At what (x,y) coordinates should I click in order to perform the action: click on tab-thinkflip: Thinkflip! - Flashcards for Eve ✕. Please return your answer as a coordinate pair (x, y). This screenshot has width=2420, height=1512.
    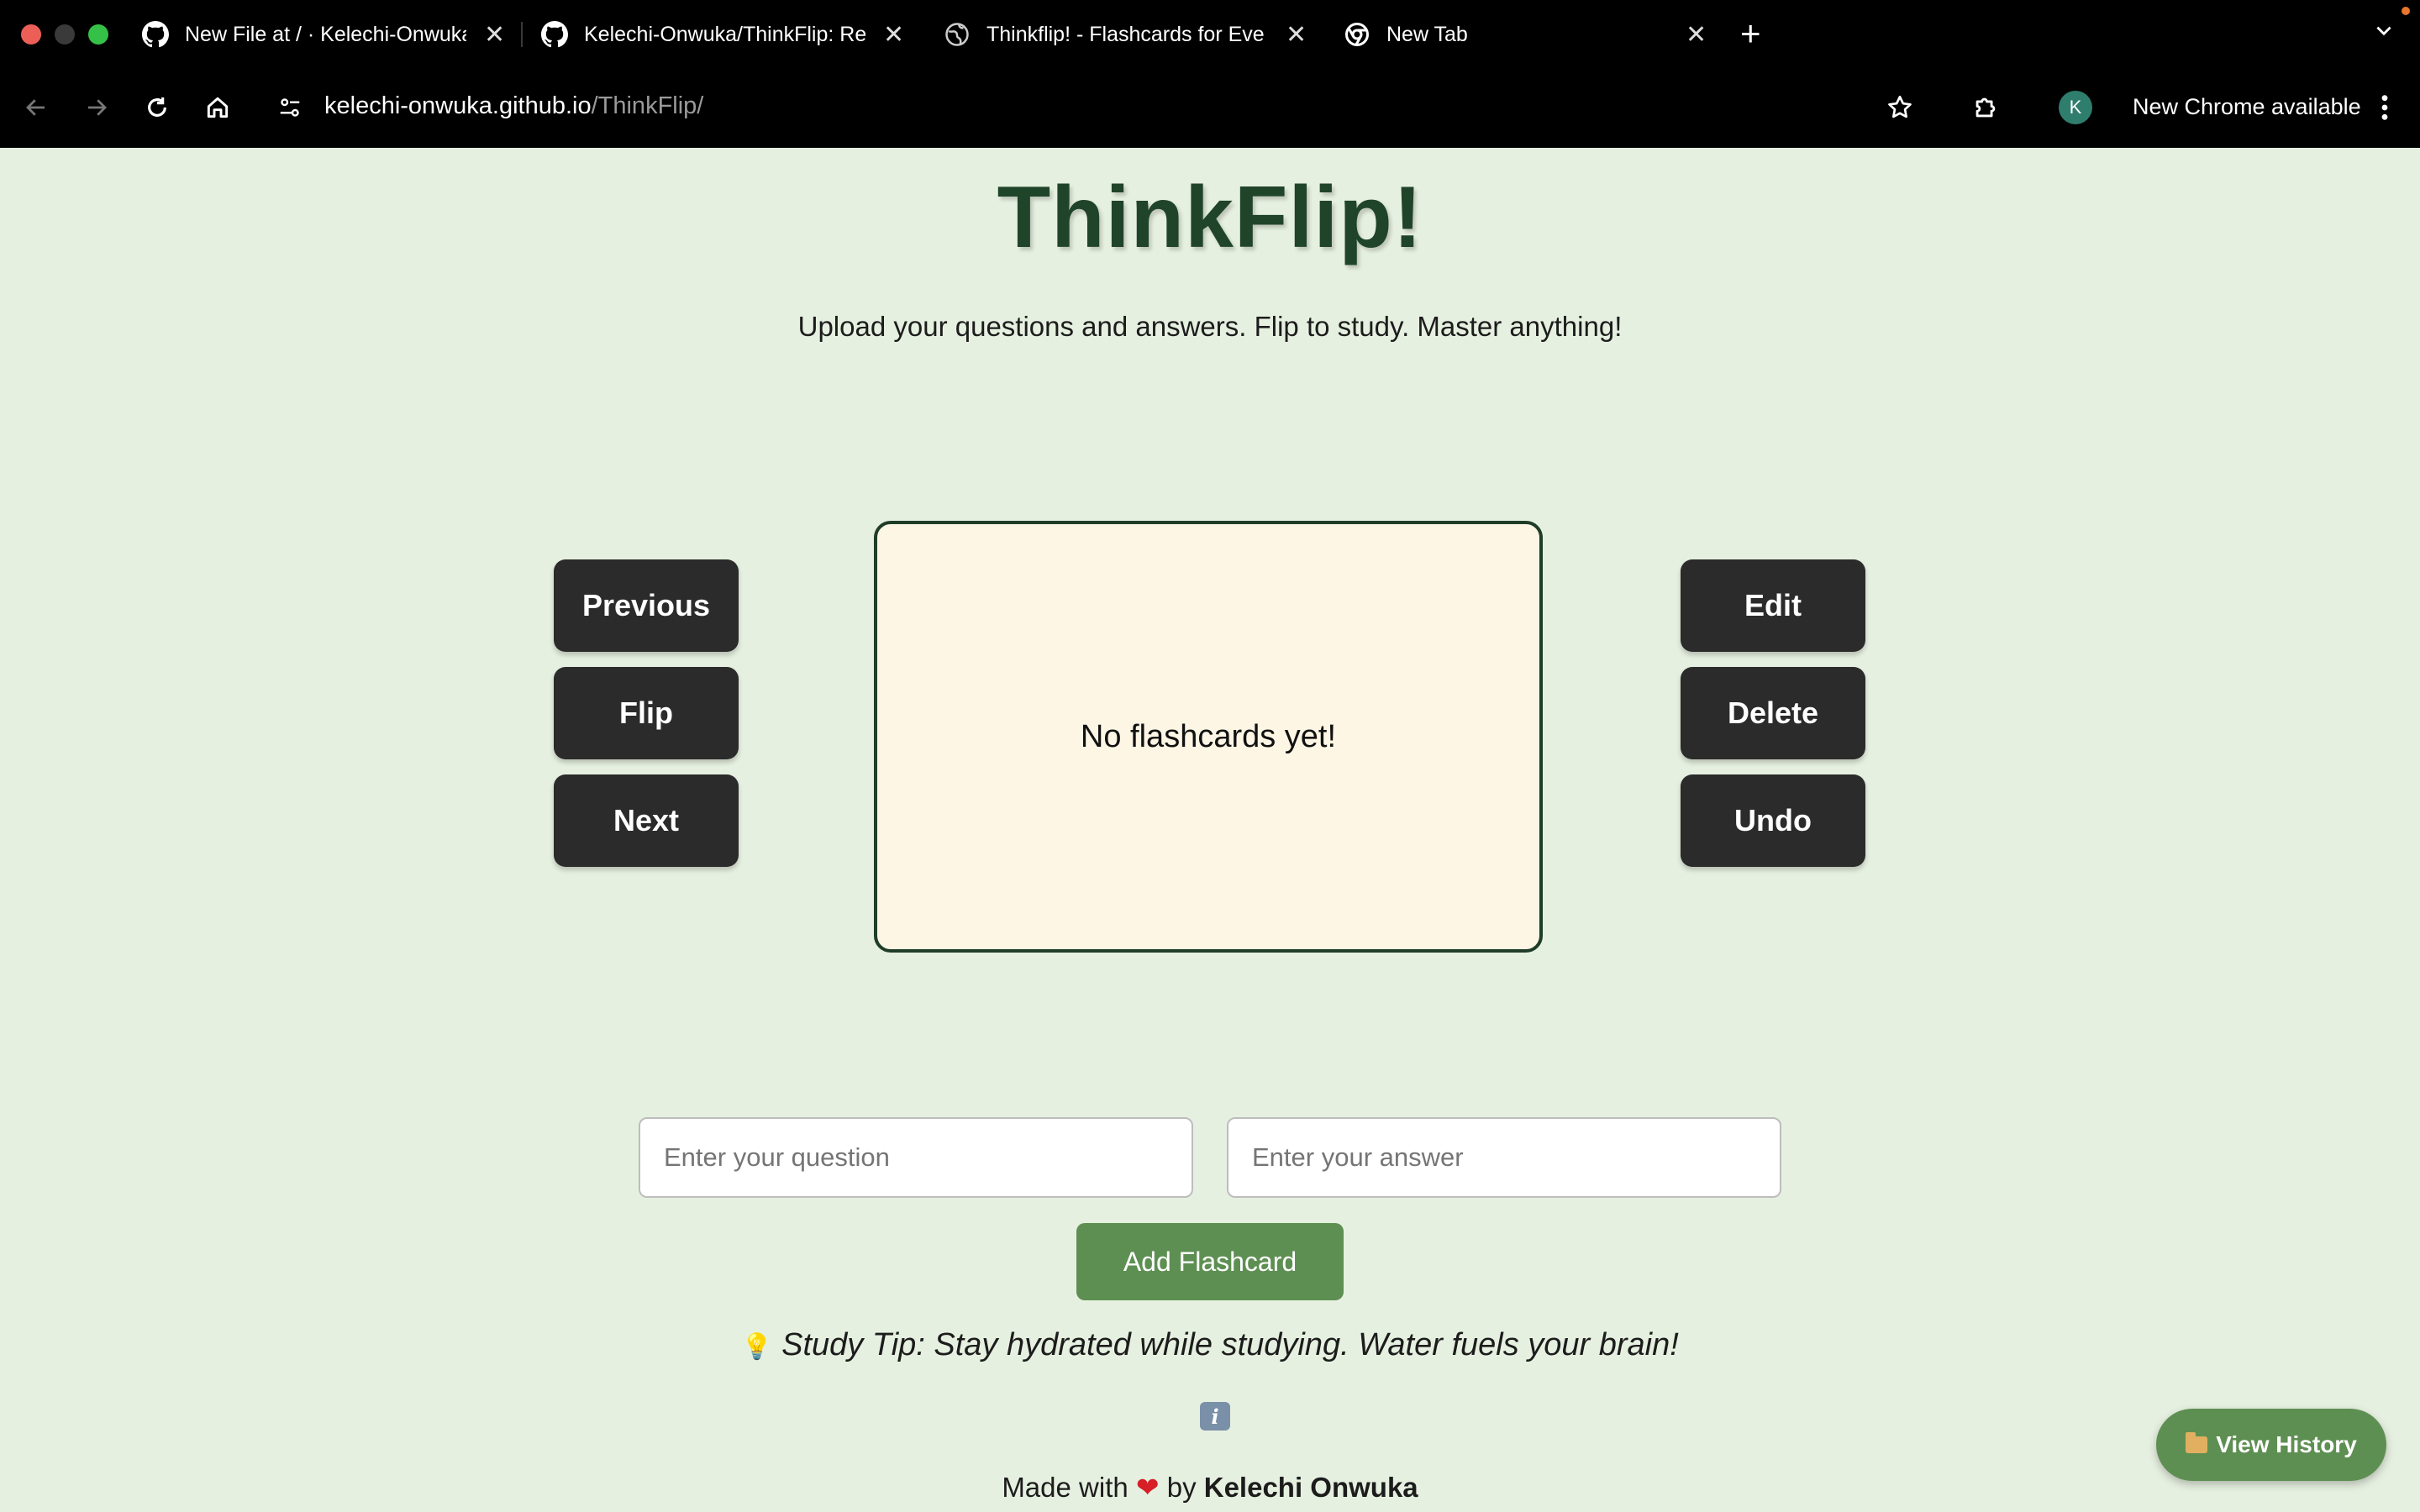
    Looking at the image, I should click on (1128, 34).